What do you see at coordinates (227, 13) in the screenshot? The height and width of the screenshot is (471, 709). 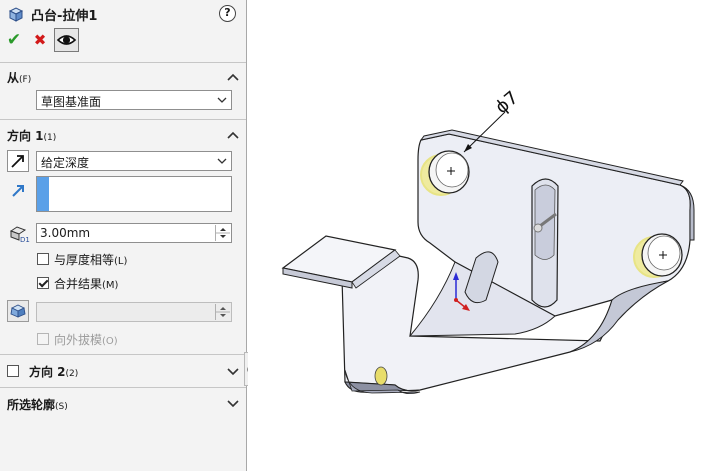 I see `help-button: ?` at bounding box center [227, 13].